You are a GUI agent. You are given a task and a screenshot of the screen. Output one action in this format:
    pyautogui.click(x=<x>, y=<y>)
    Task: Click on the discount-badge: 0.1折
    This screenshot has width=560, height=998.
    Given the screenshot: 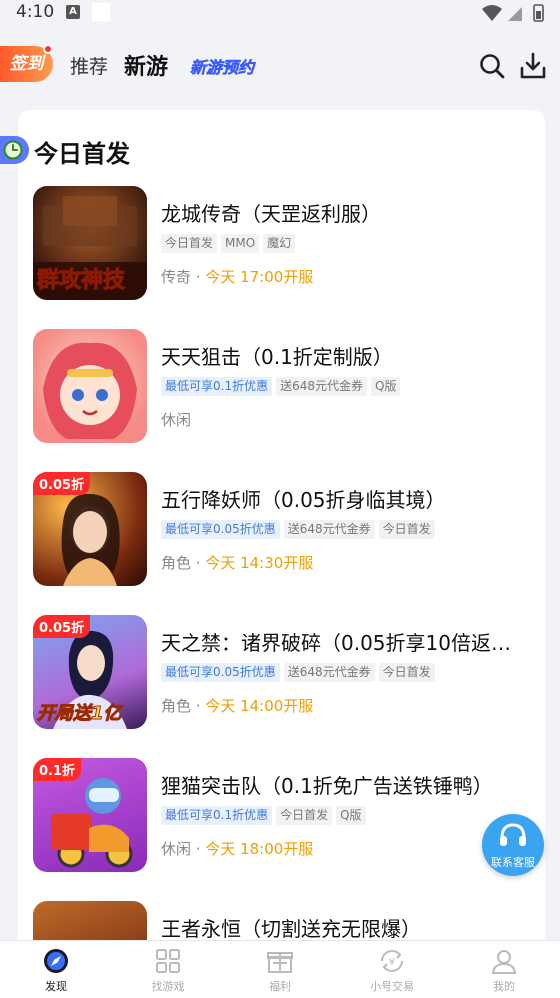 What is the action you would take?
    pyautogui.click(x=57, y=769)
    